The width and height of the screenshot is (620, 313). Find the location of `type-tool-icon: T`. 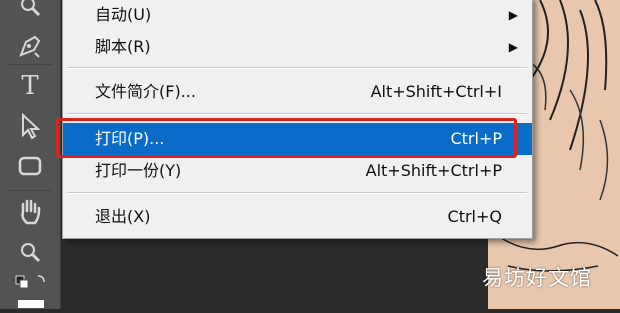

type-tool-icon: T is located at coordinates (30, 86).